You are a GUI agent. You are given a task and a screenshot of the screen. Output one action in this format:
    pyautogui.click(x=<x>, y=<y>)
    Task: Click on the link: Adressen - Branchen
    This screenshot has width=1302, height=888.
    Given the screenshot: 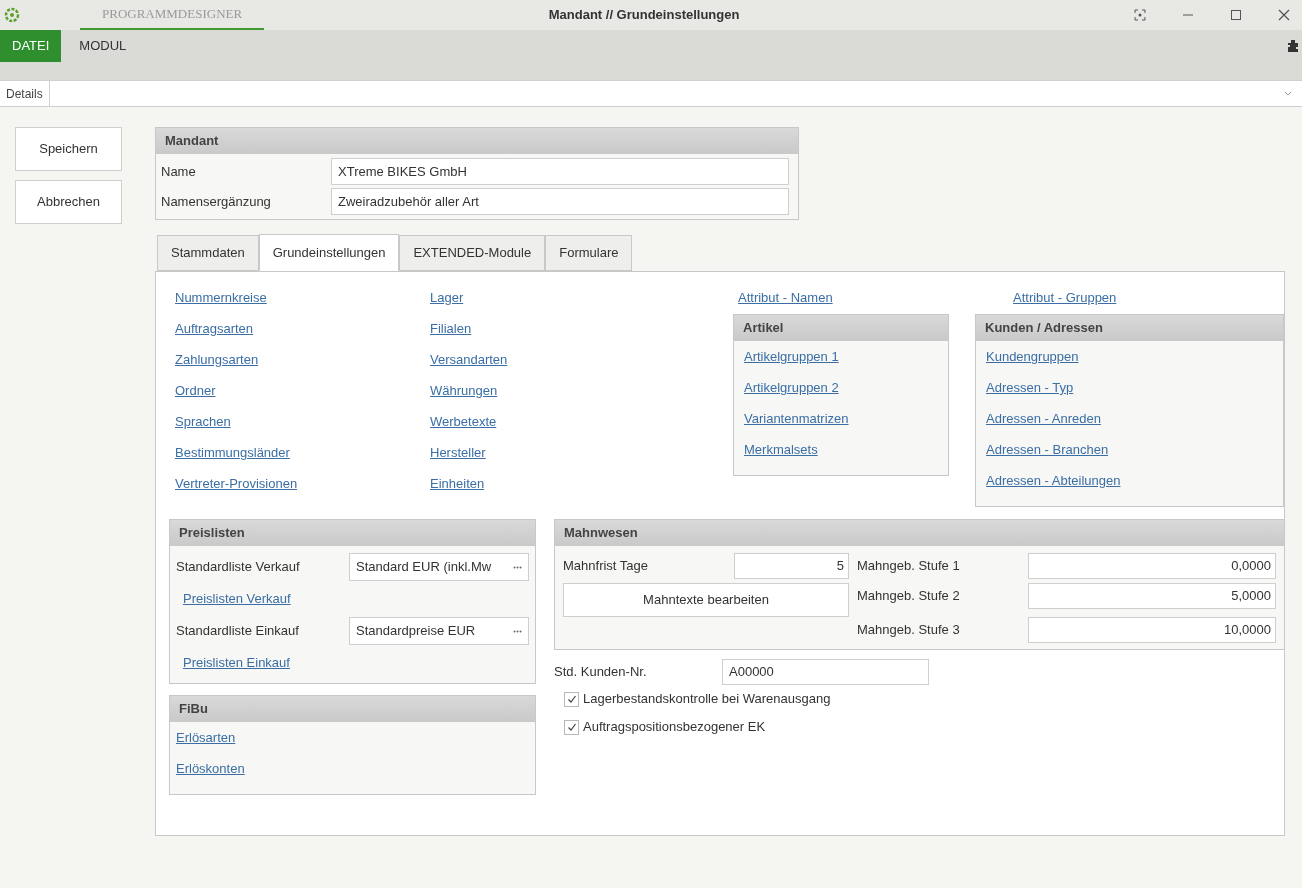 What is the action you would take?
    pyautogui.click(x=1047, y=449)
    